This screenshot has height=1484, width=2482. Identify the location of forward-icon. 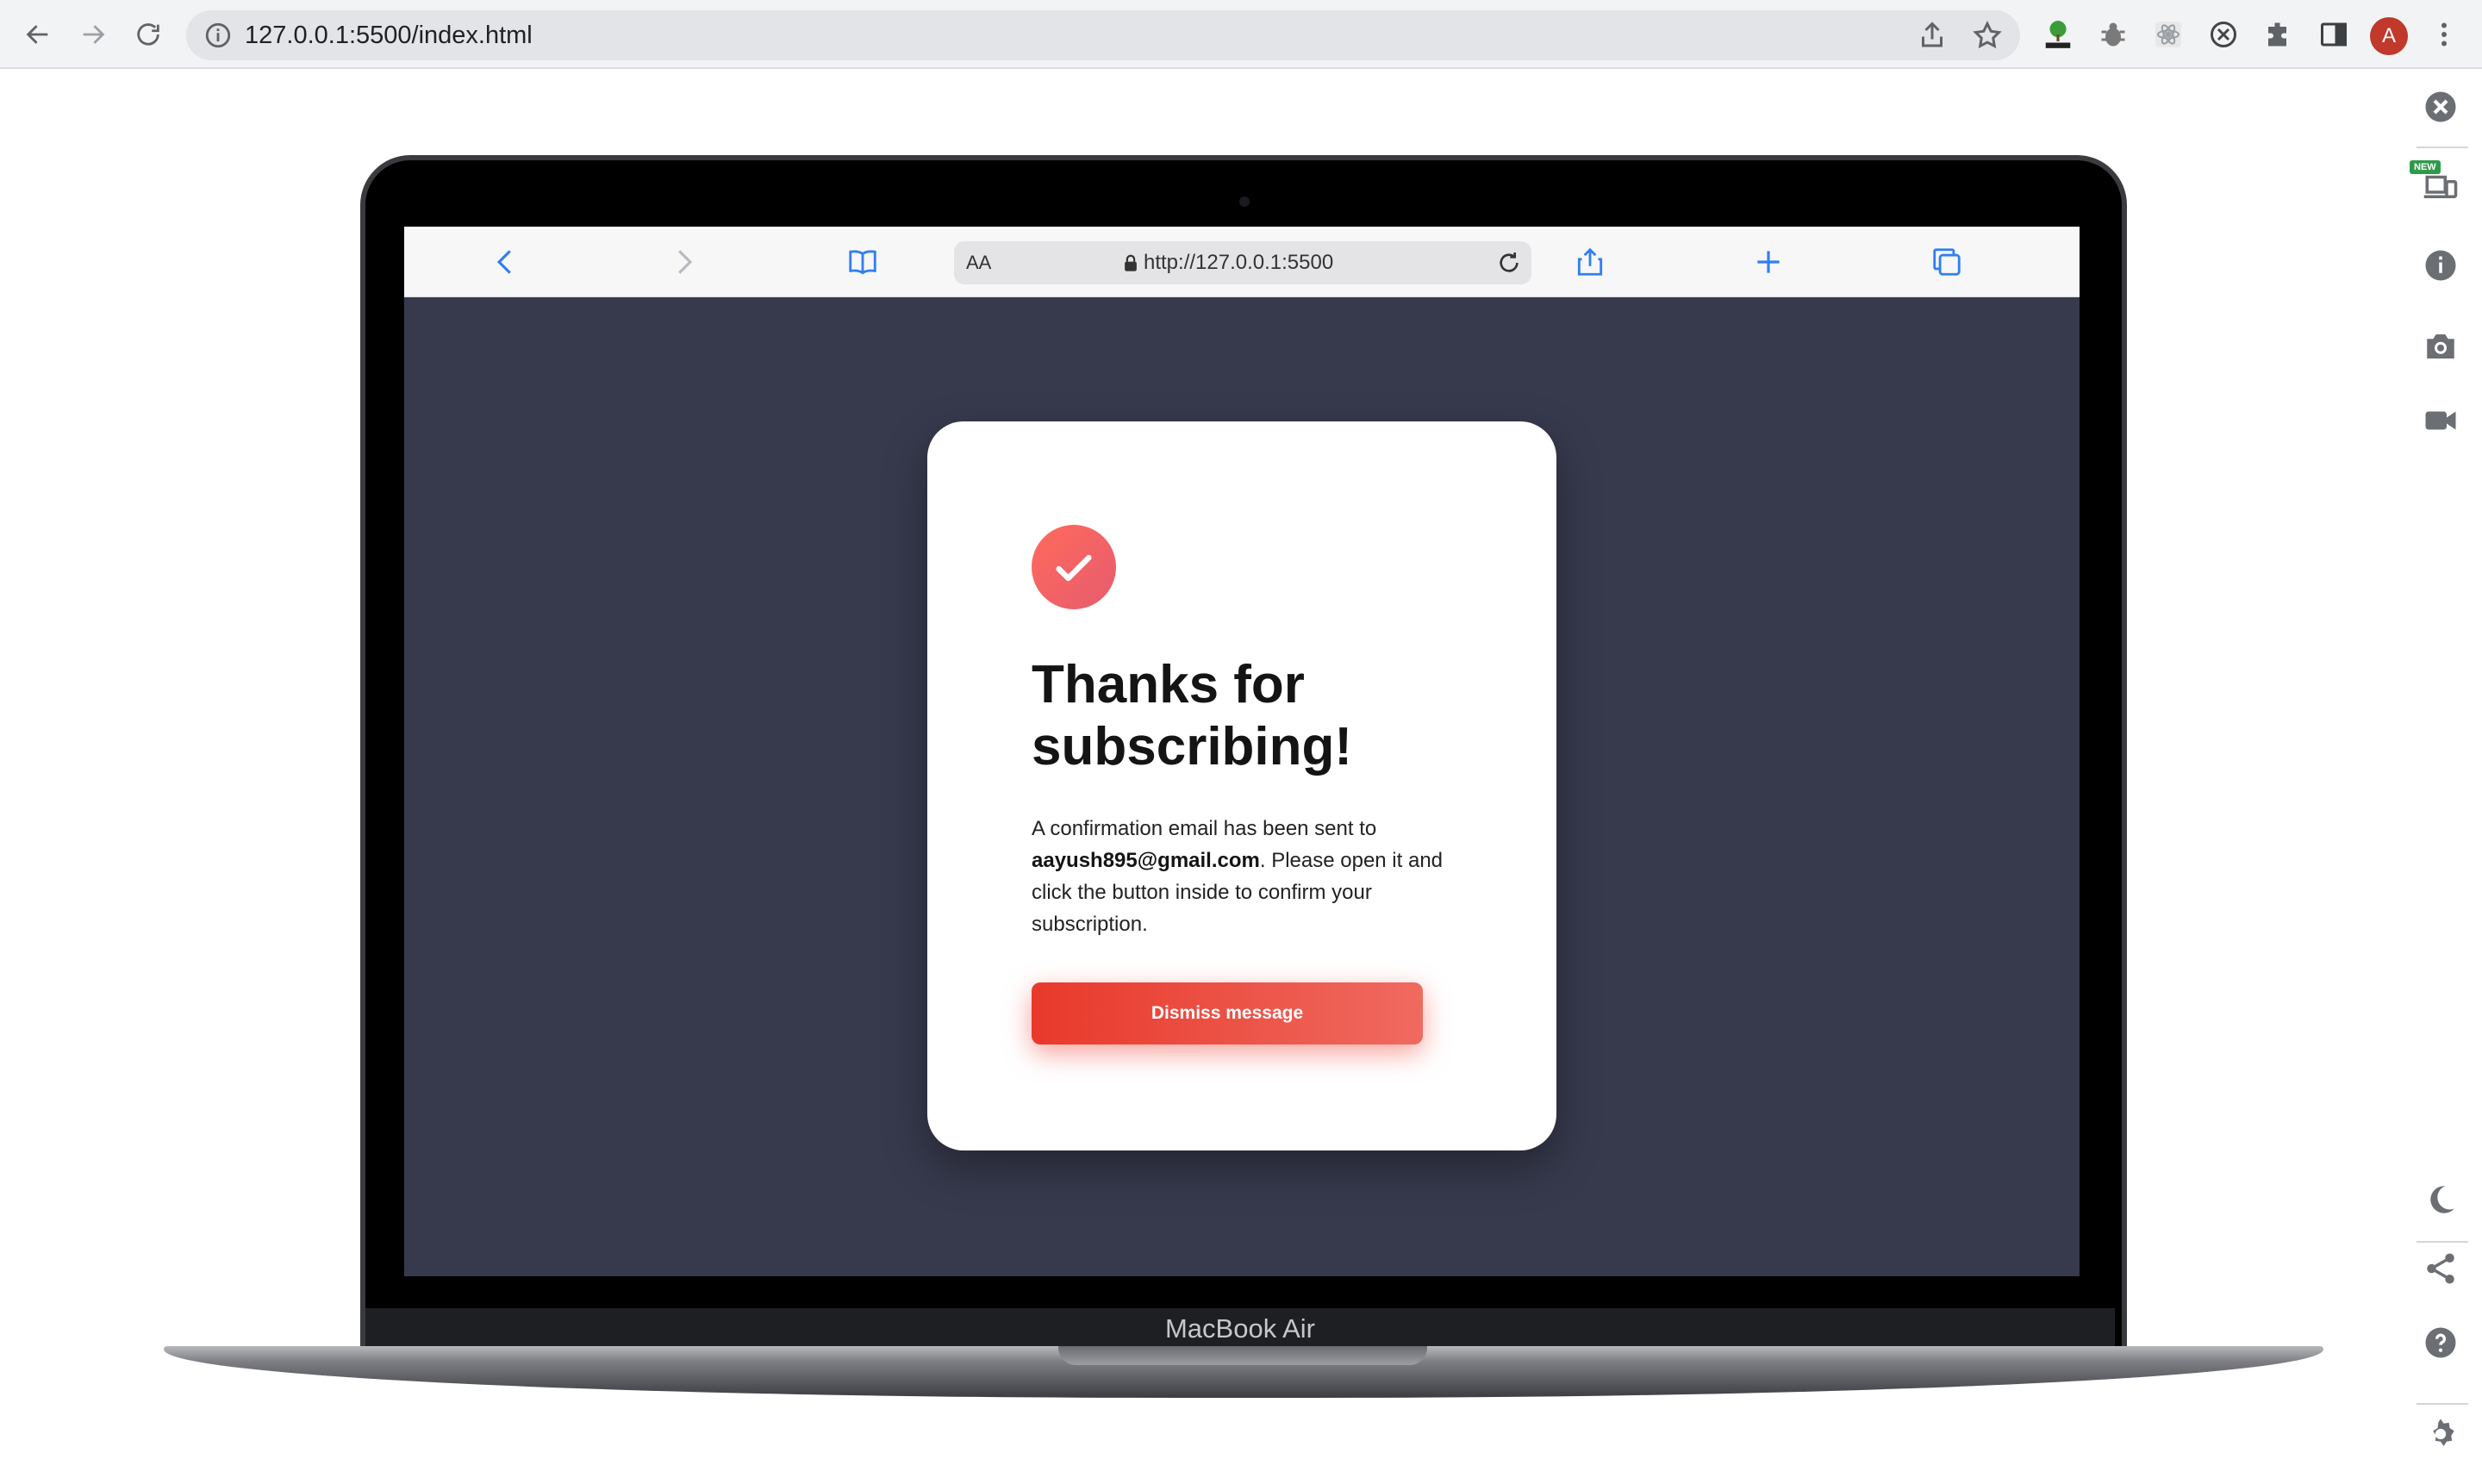
(93, 35).